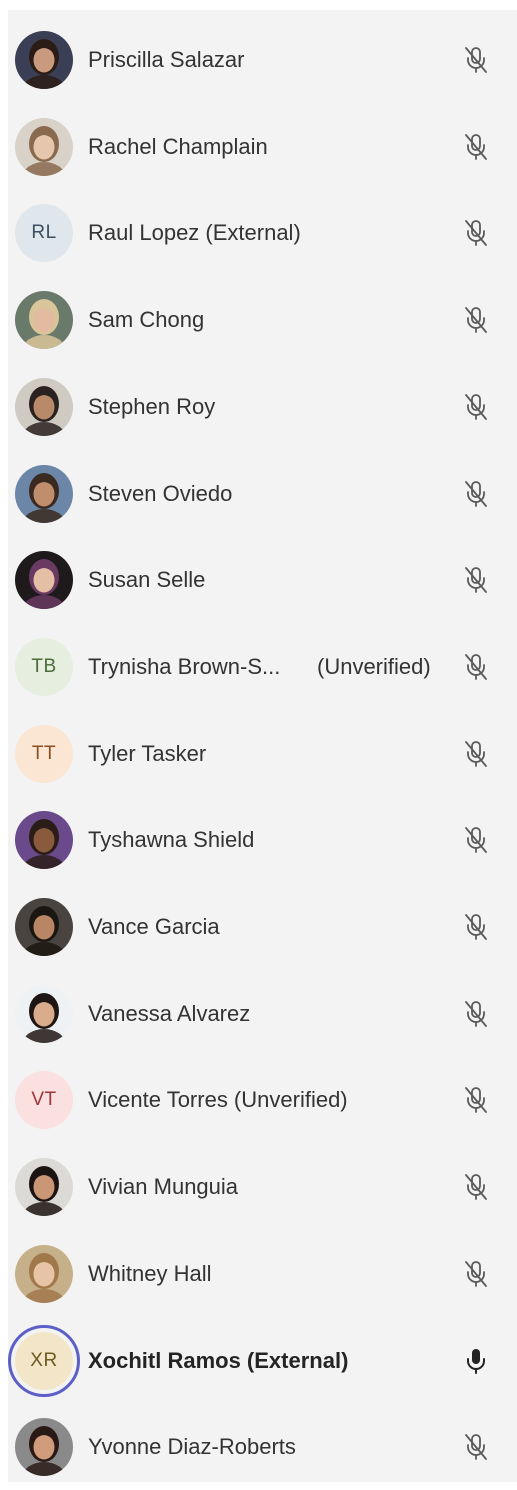  What do you see at coordinates (262, 1274) in the screenshot?
I see `participant-row: Whitney Hall` at bounding box center [262, 1274].